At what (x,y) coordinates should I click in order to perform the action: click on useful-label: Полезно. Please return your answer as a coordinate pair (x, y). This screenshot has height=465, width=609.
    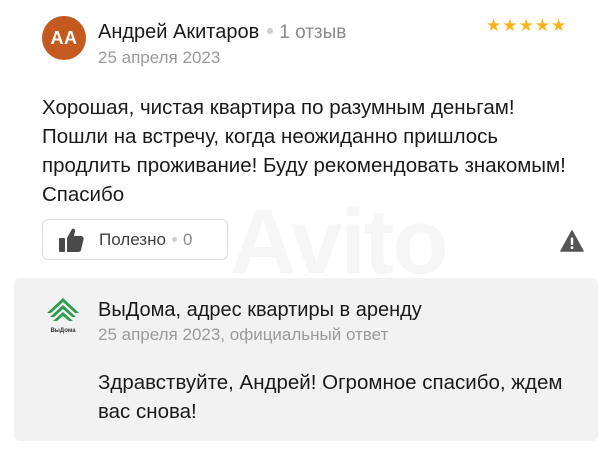
    Looking at the image, I should click on (132, 239).